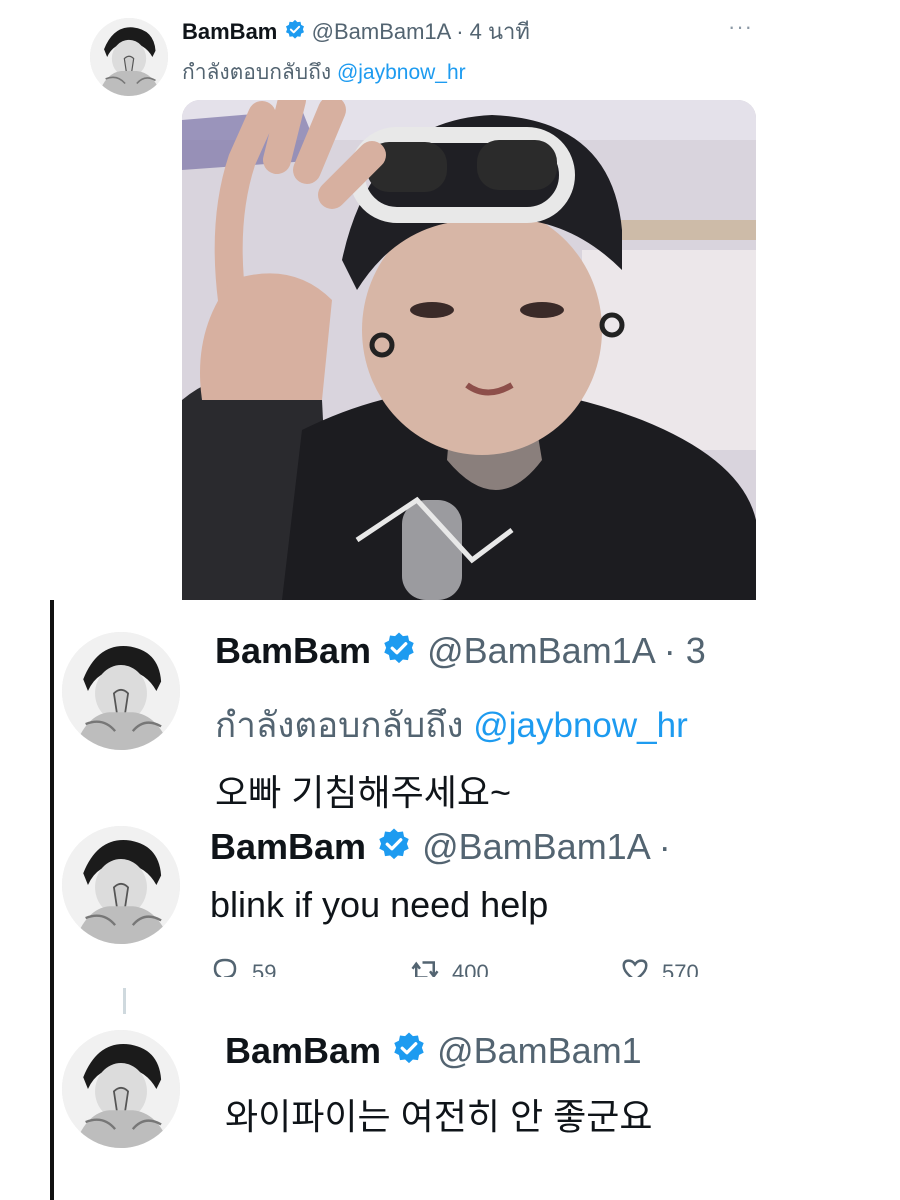 The image size is (900, 1200). What do you see at coordinates (546, 846) in the screenshot?
I see `user-handle: @BamBam1A ·` at bounding box center [546, 846].